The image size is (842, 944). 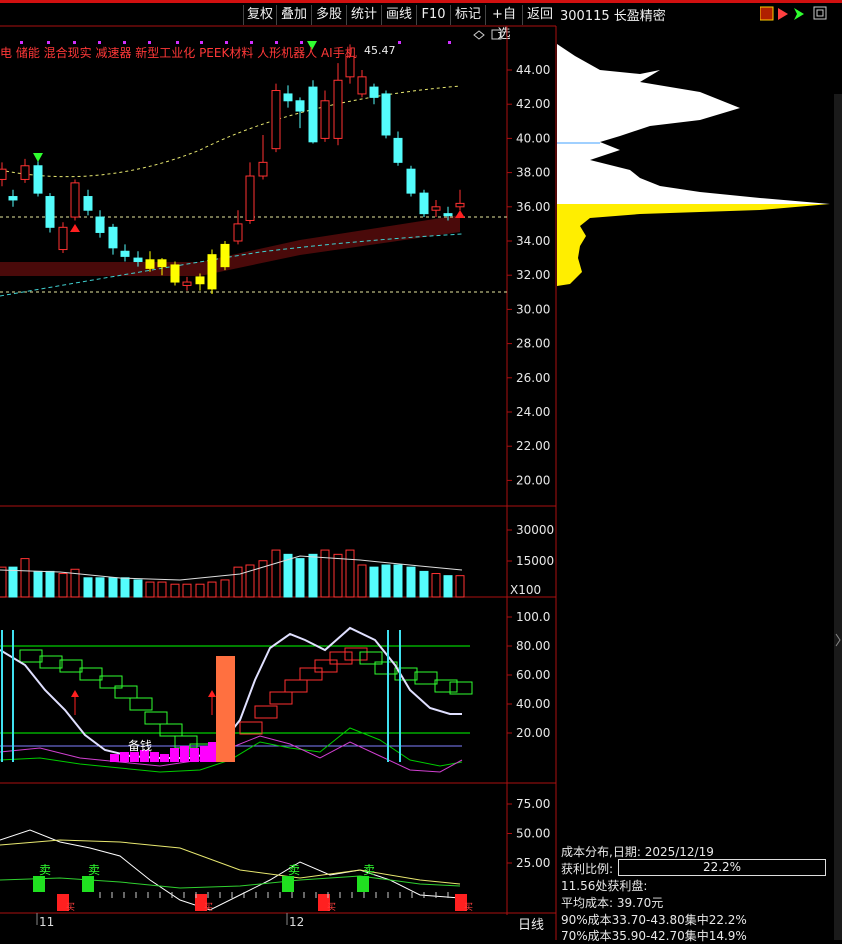 What do you see at coordinates (143, 702) in the screenshot?
I see `red-arrows` at bounding box center [143, 702].